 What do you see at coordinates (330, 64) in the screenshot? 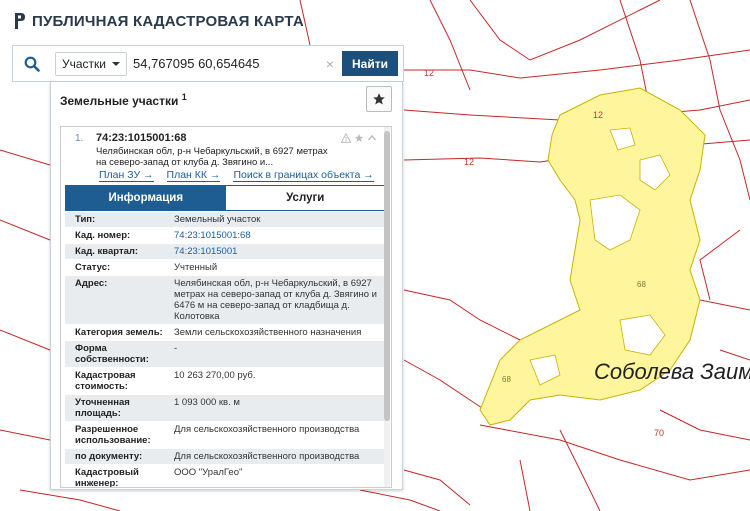
I see `clear-icon: ×` at bounding box center [330, 64].